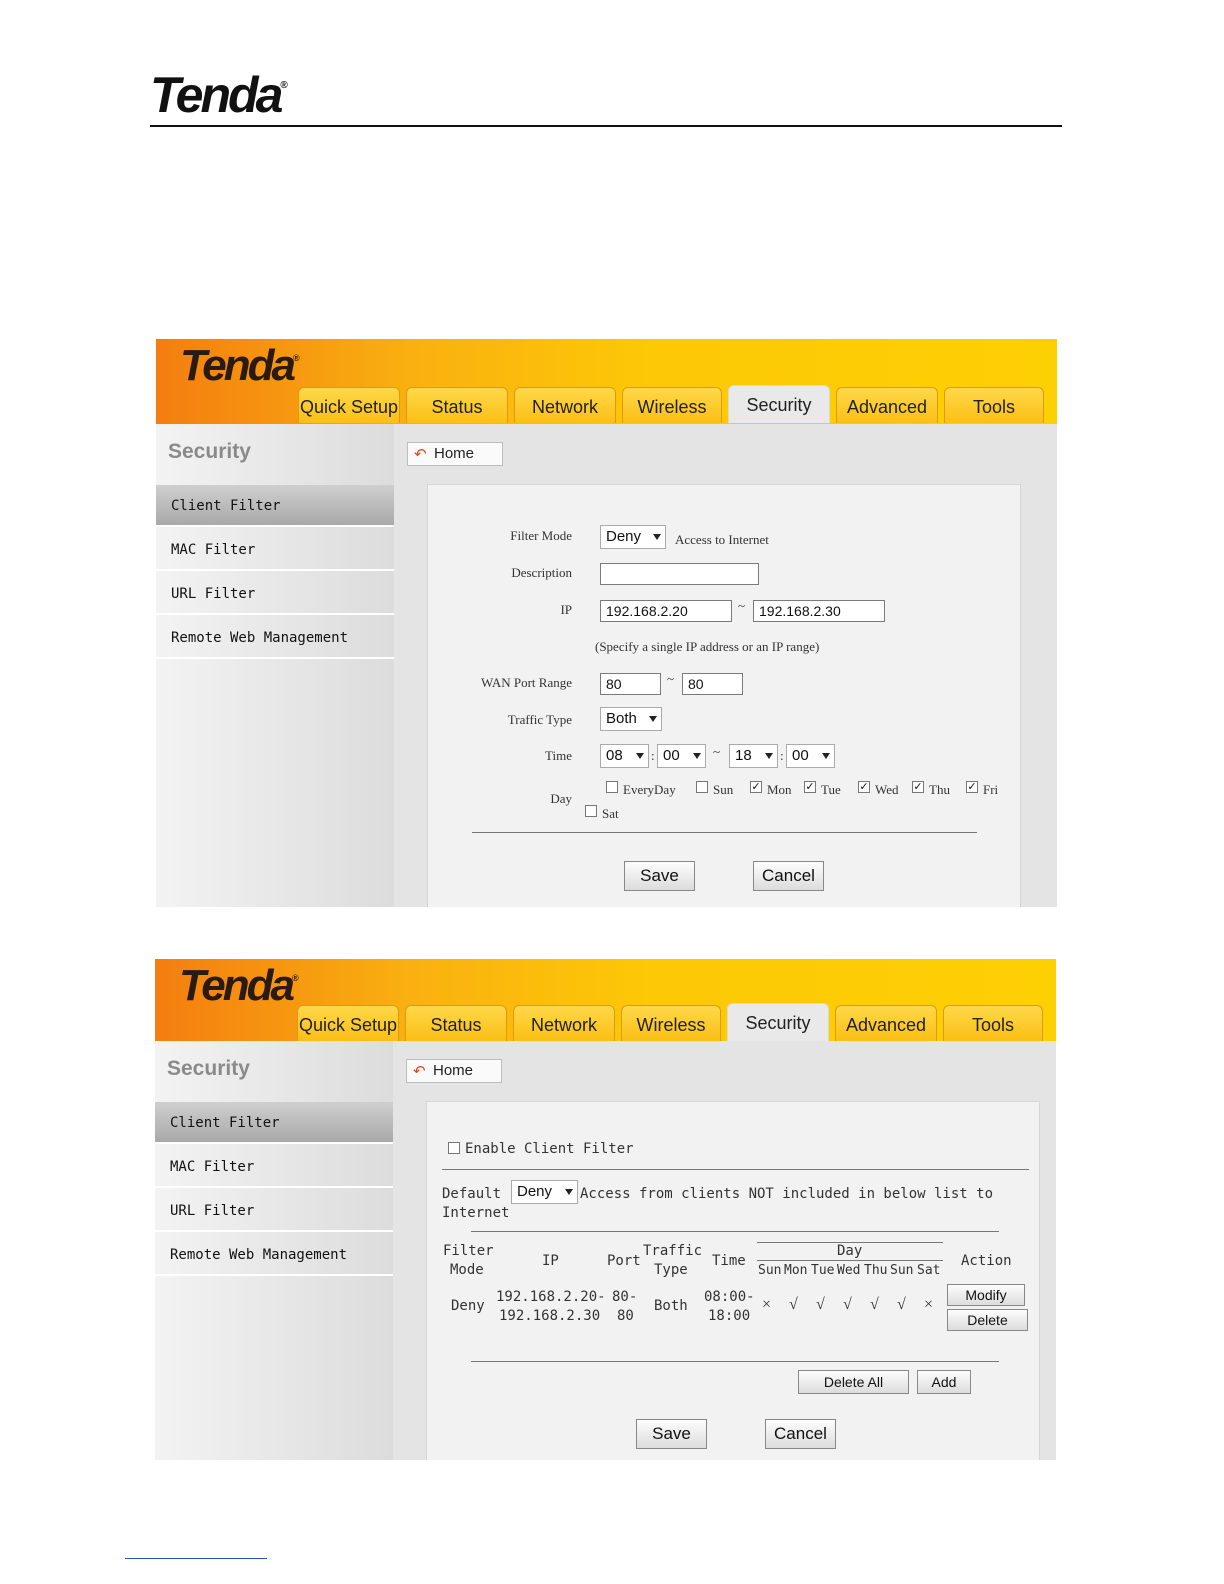  What do you see at coordinates (631, 719) in the screenshot?
I see `traffic-type-select: Both` at bounding box center [631, 719].